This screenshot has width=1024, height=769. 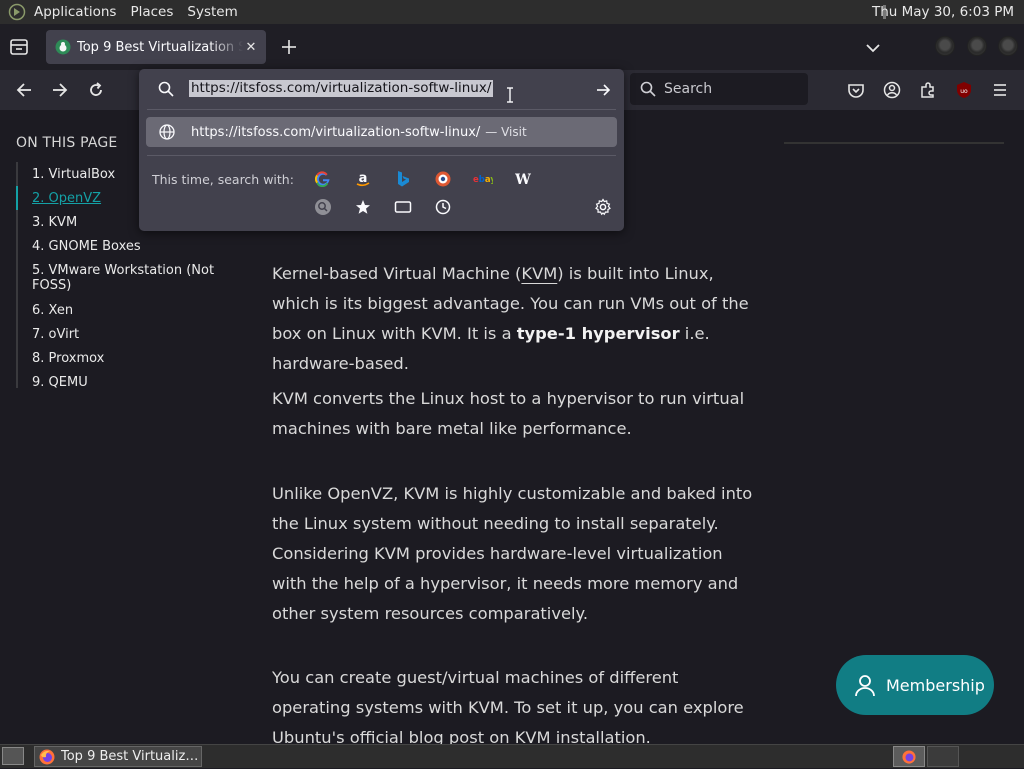 I want to click on minimize-window-icon, so click(x=945, y=46).